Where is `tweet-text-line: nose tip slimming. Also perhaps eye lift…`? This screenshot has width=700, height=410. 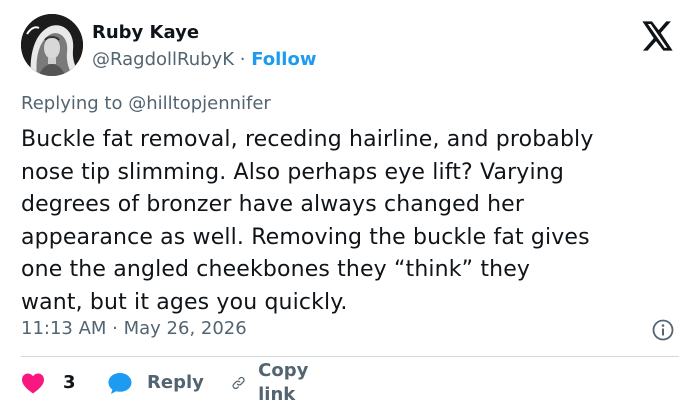 tweet-text-line: nose tip slimming. Also perhaps eye lift… is located at coordinates (292, 172).